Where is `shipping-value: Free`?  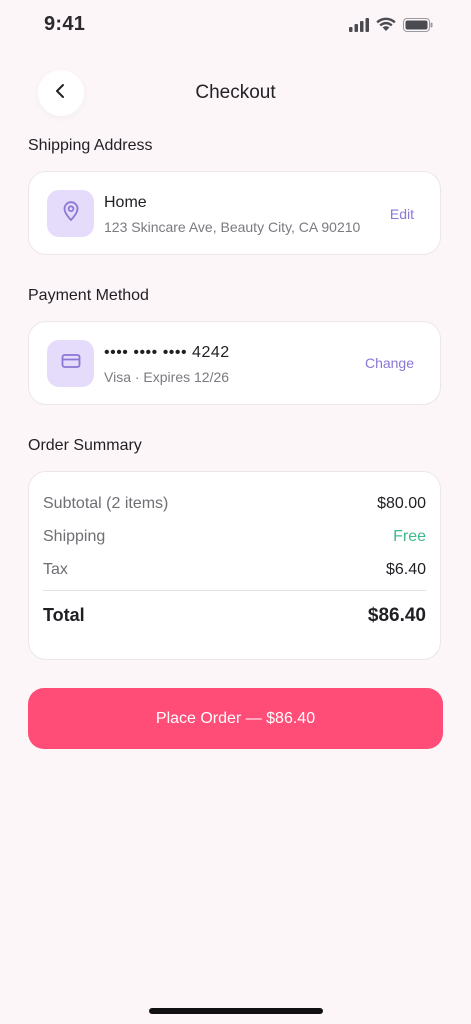 shipping-value: Free is located at coordinates (409, 536).